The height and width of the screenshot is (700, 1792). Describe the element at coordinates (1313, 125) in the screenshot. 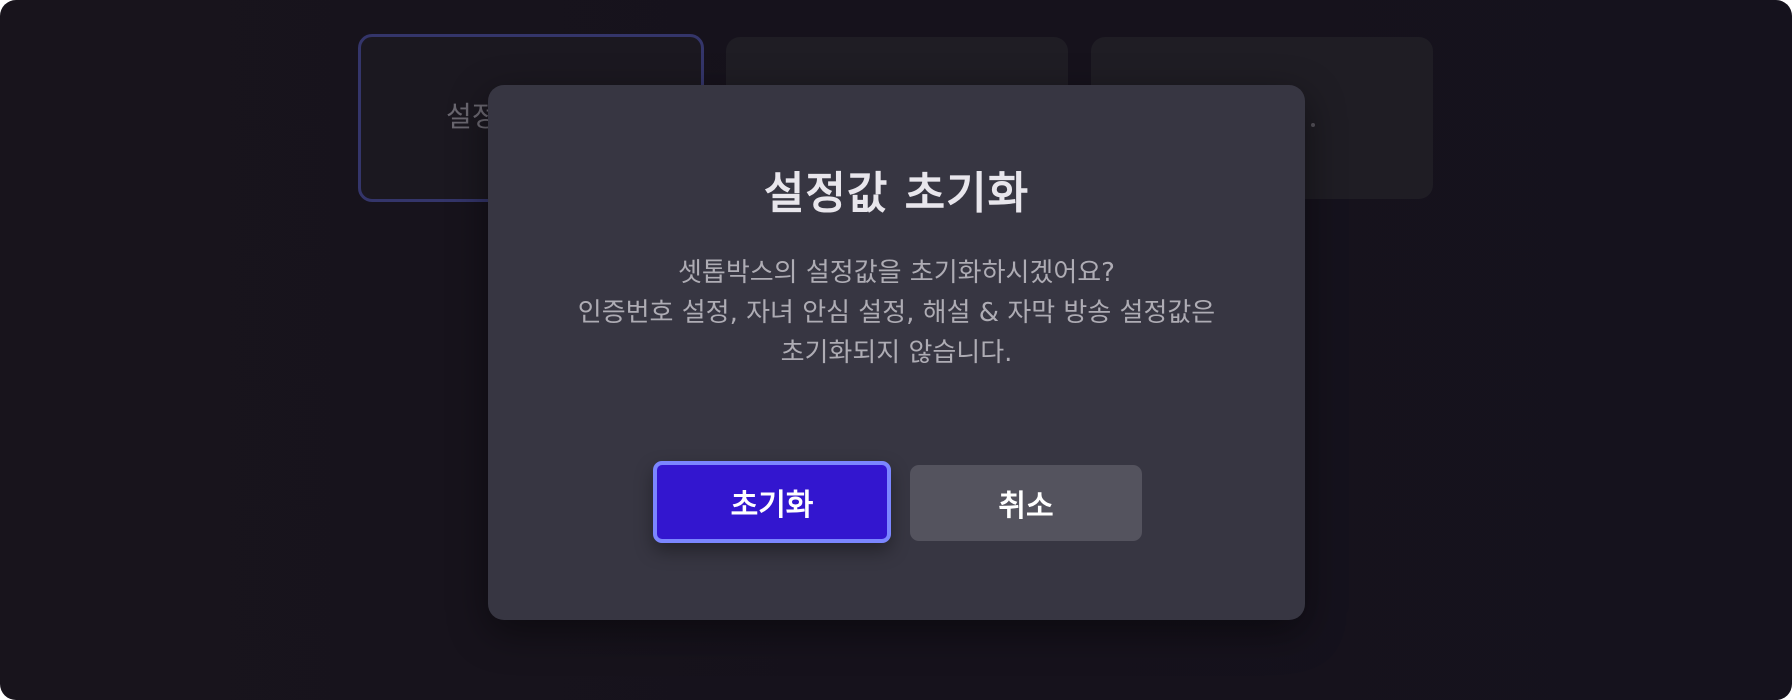

I see `background-card-text-fragment` at that location.